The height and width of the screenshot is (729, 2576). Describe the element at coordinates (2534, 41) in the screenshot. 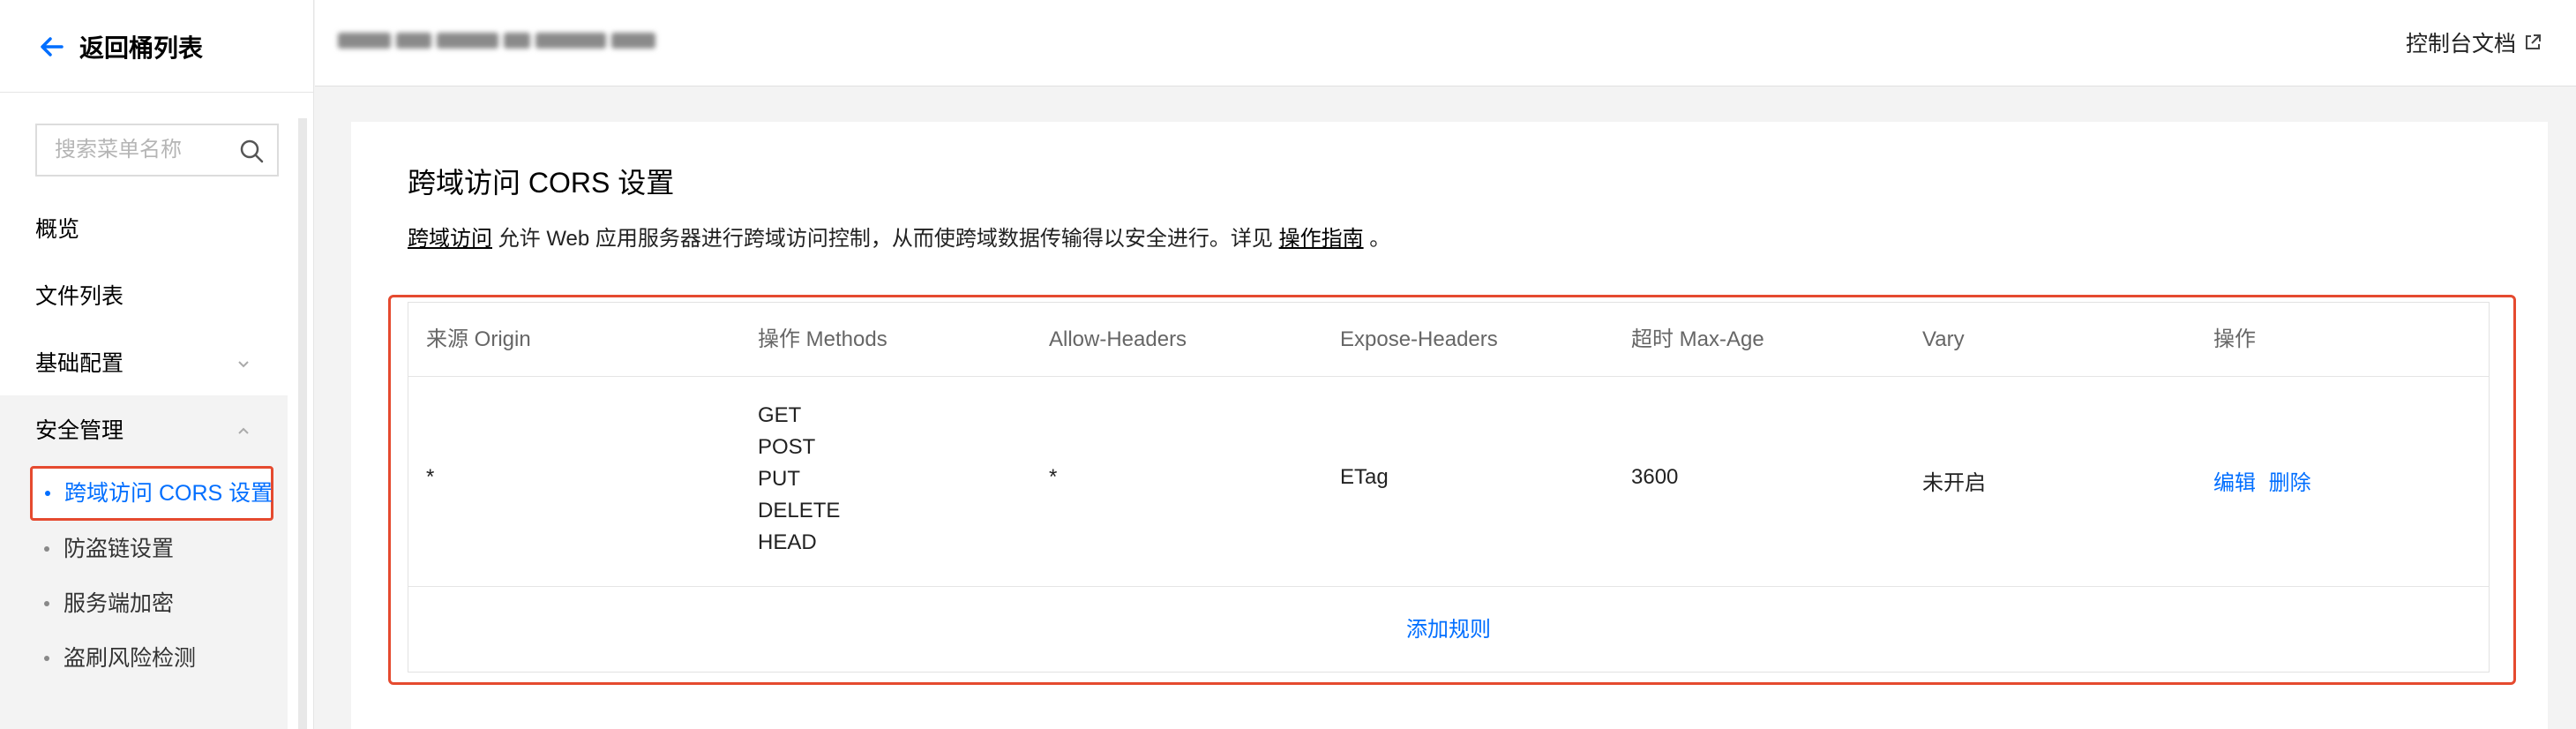

I see `external-link-icon` at that location.